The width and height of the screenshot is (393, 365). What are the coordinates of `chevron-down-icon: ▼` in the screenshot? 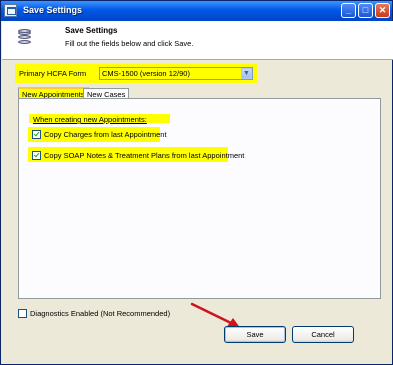 It's located at (246, 73).